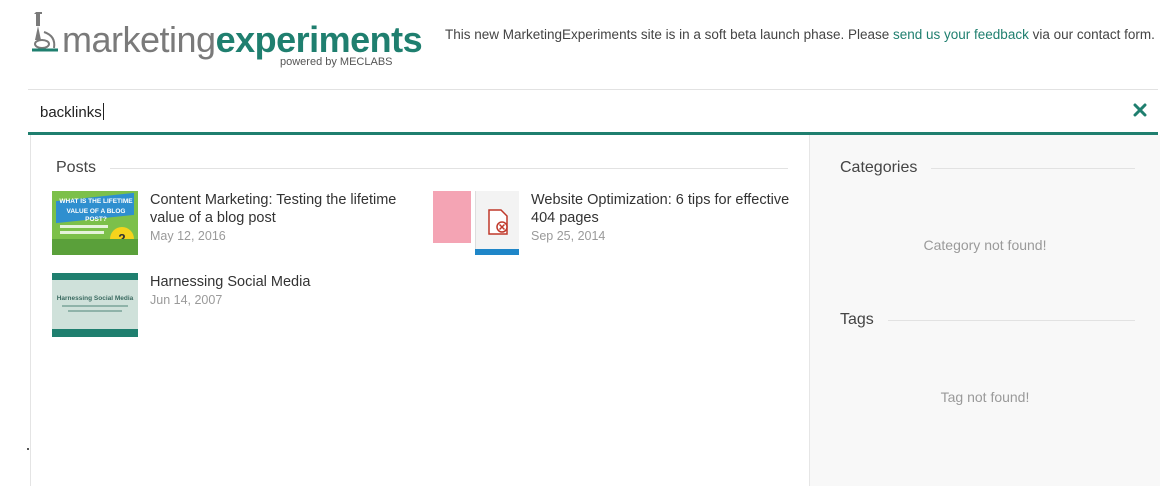  Describe the element at coordinates (96, 215) in the screenshot. I see `thumb-text-2: VALUE OF A BLOG POST?` at that location.